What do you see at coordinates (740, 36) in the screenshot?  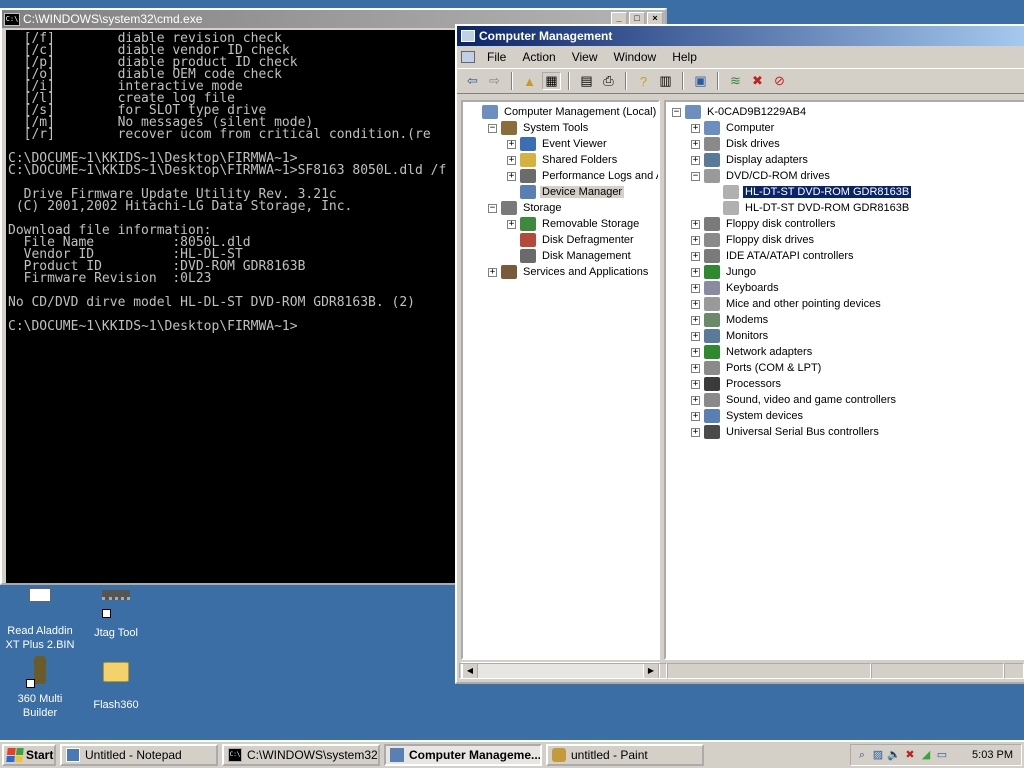 I see `cm-title-bar: Computer Management` at bounding box center [740, 36].